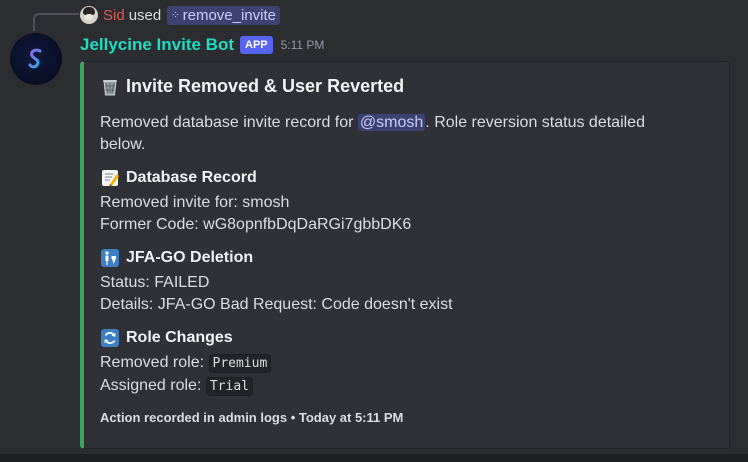  What do you see at coordinates (256, 45) in the screenshot?
I see `app-badge: APP` at bounding box center [256, 45].